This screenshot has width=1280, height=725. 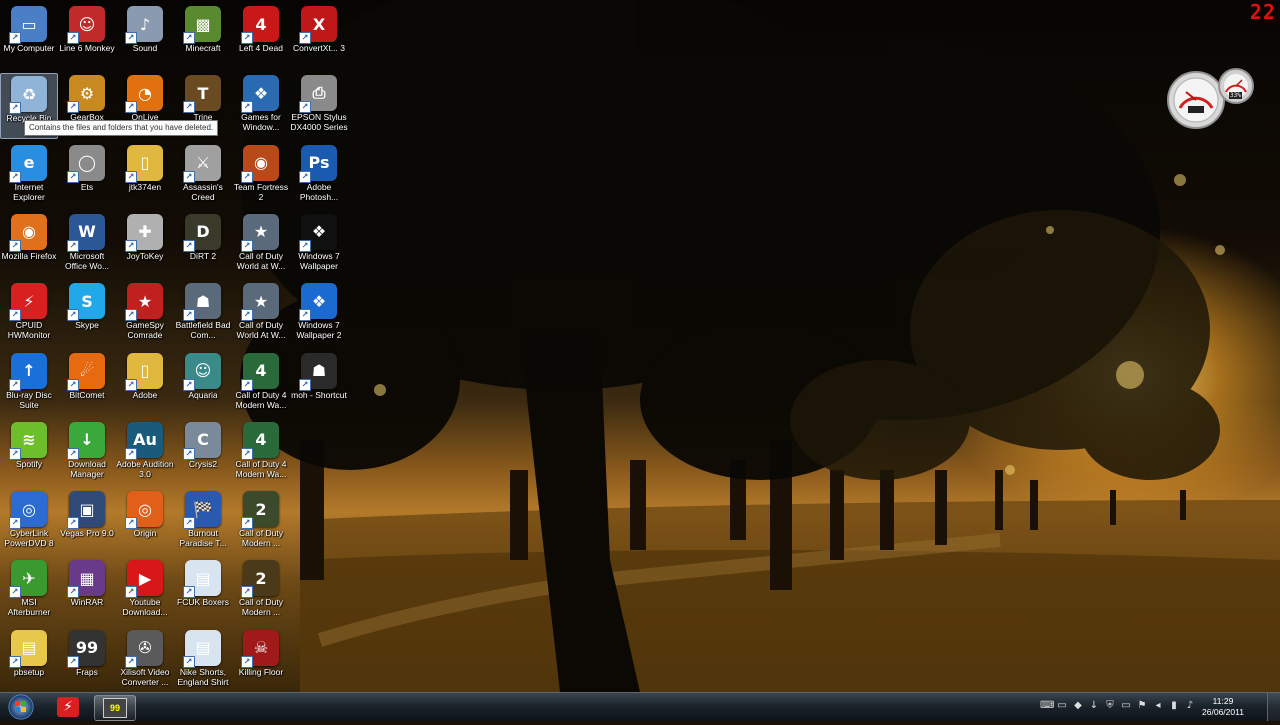 What do you see at coordinates (144, 94) in the screenshot?
I see `onlive-icon: ◔ ↗` at bounding box center [144, 94].